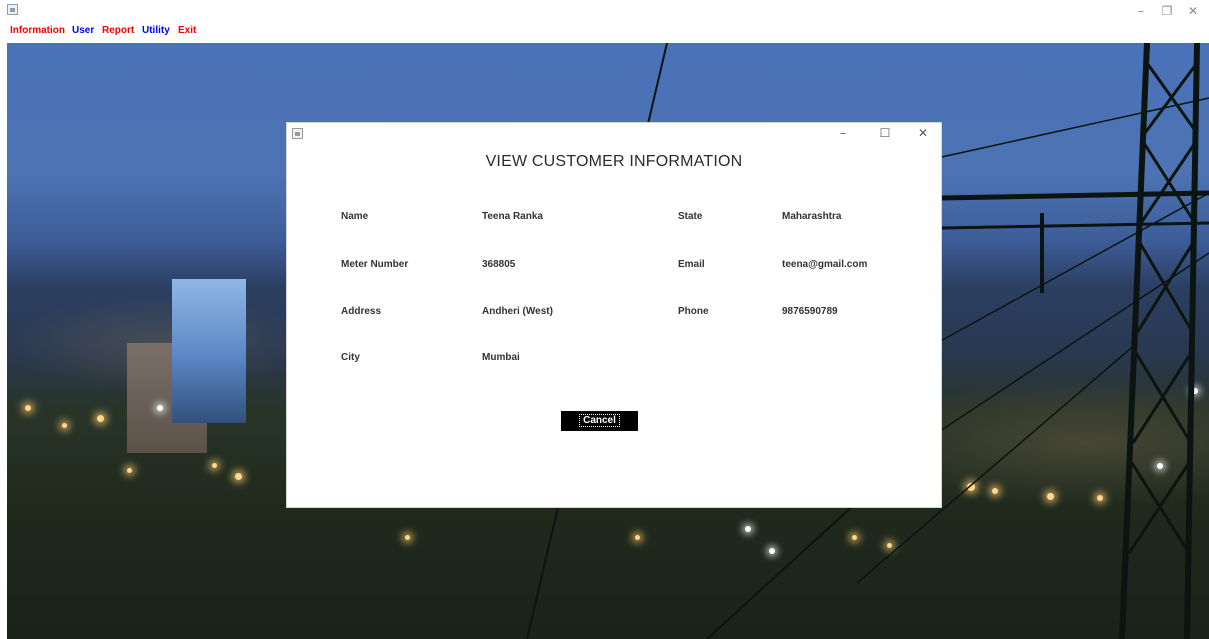  Describe the element at coordinates (691, 264) in the screenshot. I see `email-label: Email` at that location.